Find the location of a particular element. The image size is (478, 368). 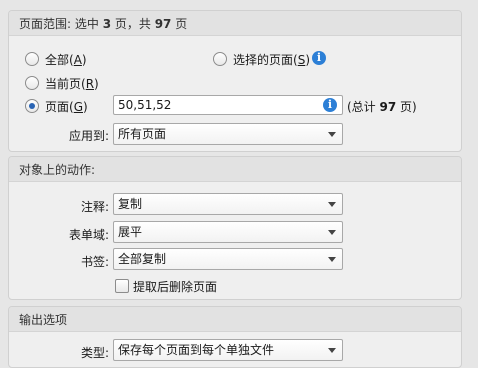

selected-pages-info-icon: i is located at coordinates (319, 58).